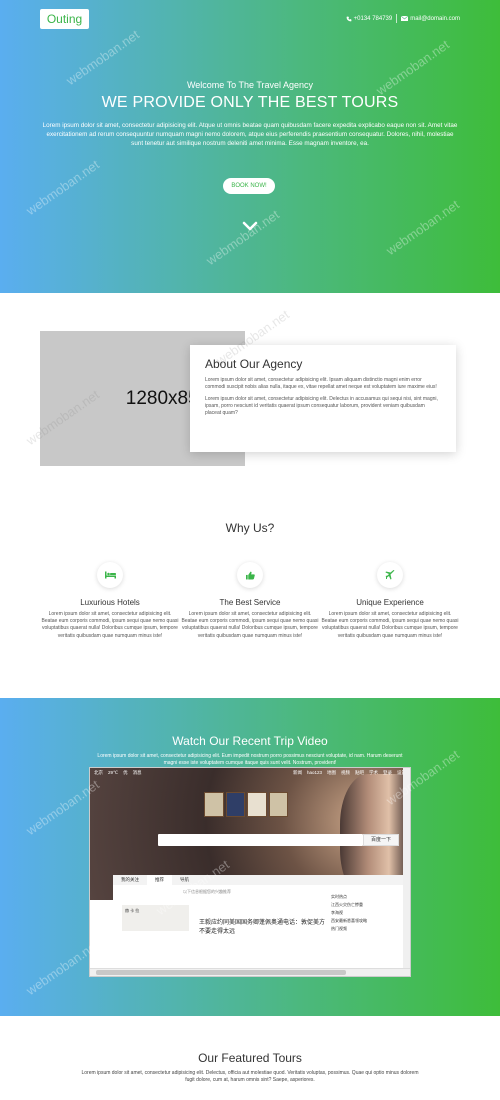 Image resolution: width=500 pixels, height=1100 pixels. What do you see at coordinates (435, 18) in the screenshot?
I see `email-address: mail@domain.com` at bounding box center [435, 18].